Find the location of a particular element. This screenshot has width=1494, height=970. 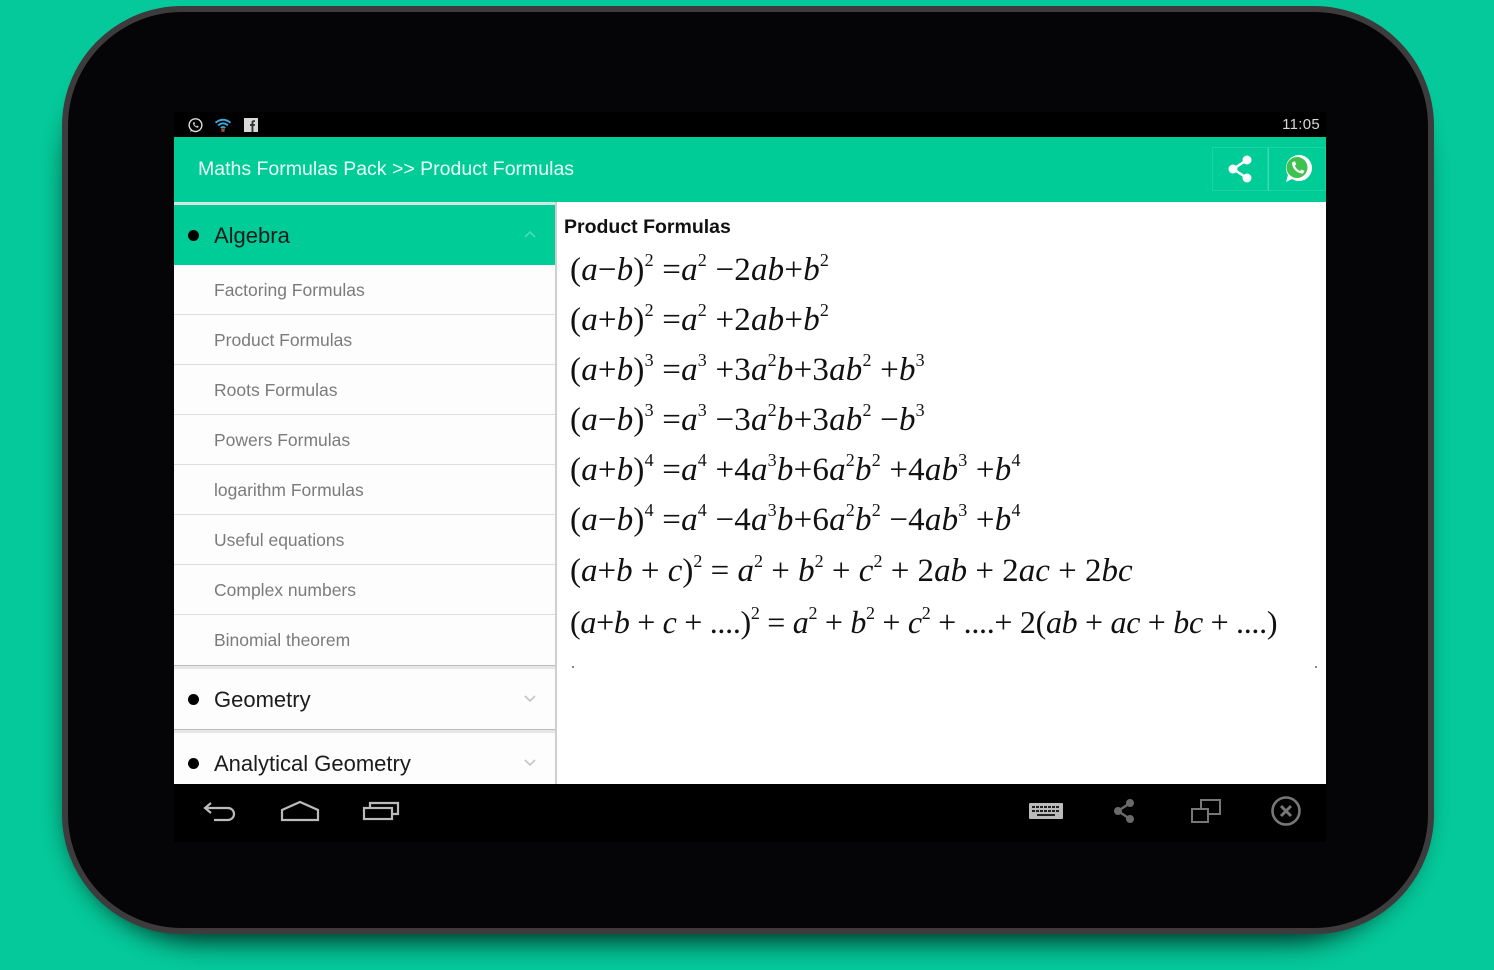

recent-apps-icon is located at coordinates (381, 811).